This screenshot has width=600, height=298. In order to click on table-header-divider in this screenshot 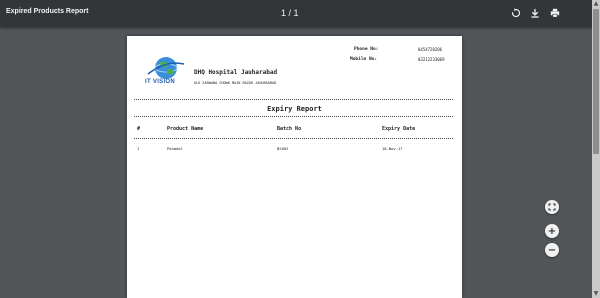, I will do `click(293, 138)`.